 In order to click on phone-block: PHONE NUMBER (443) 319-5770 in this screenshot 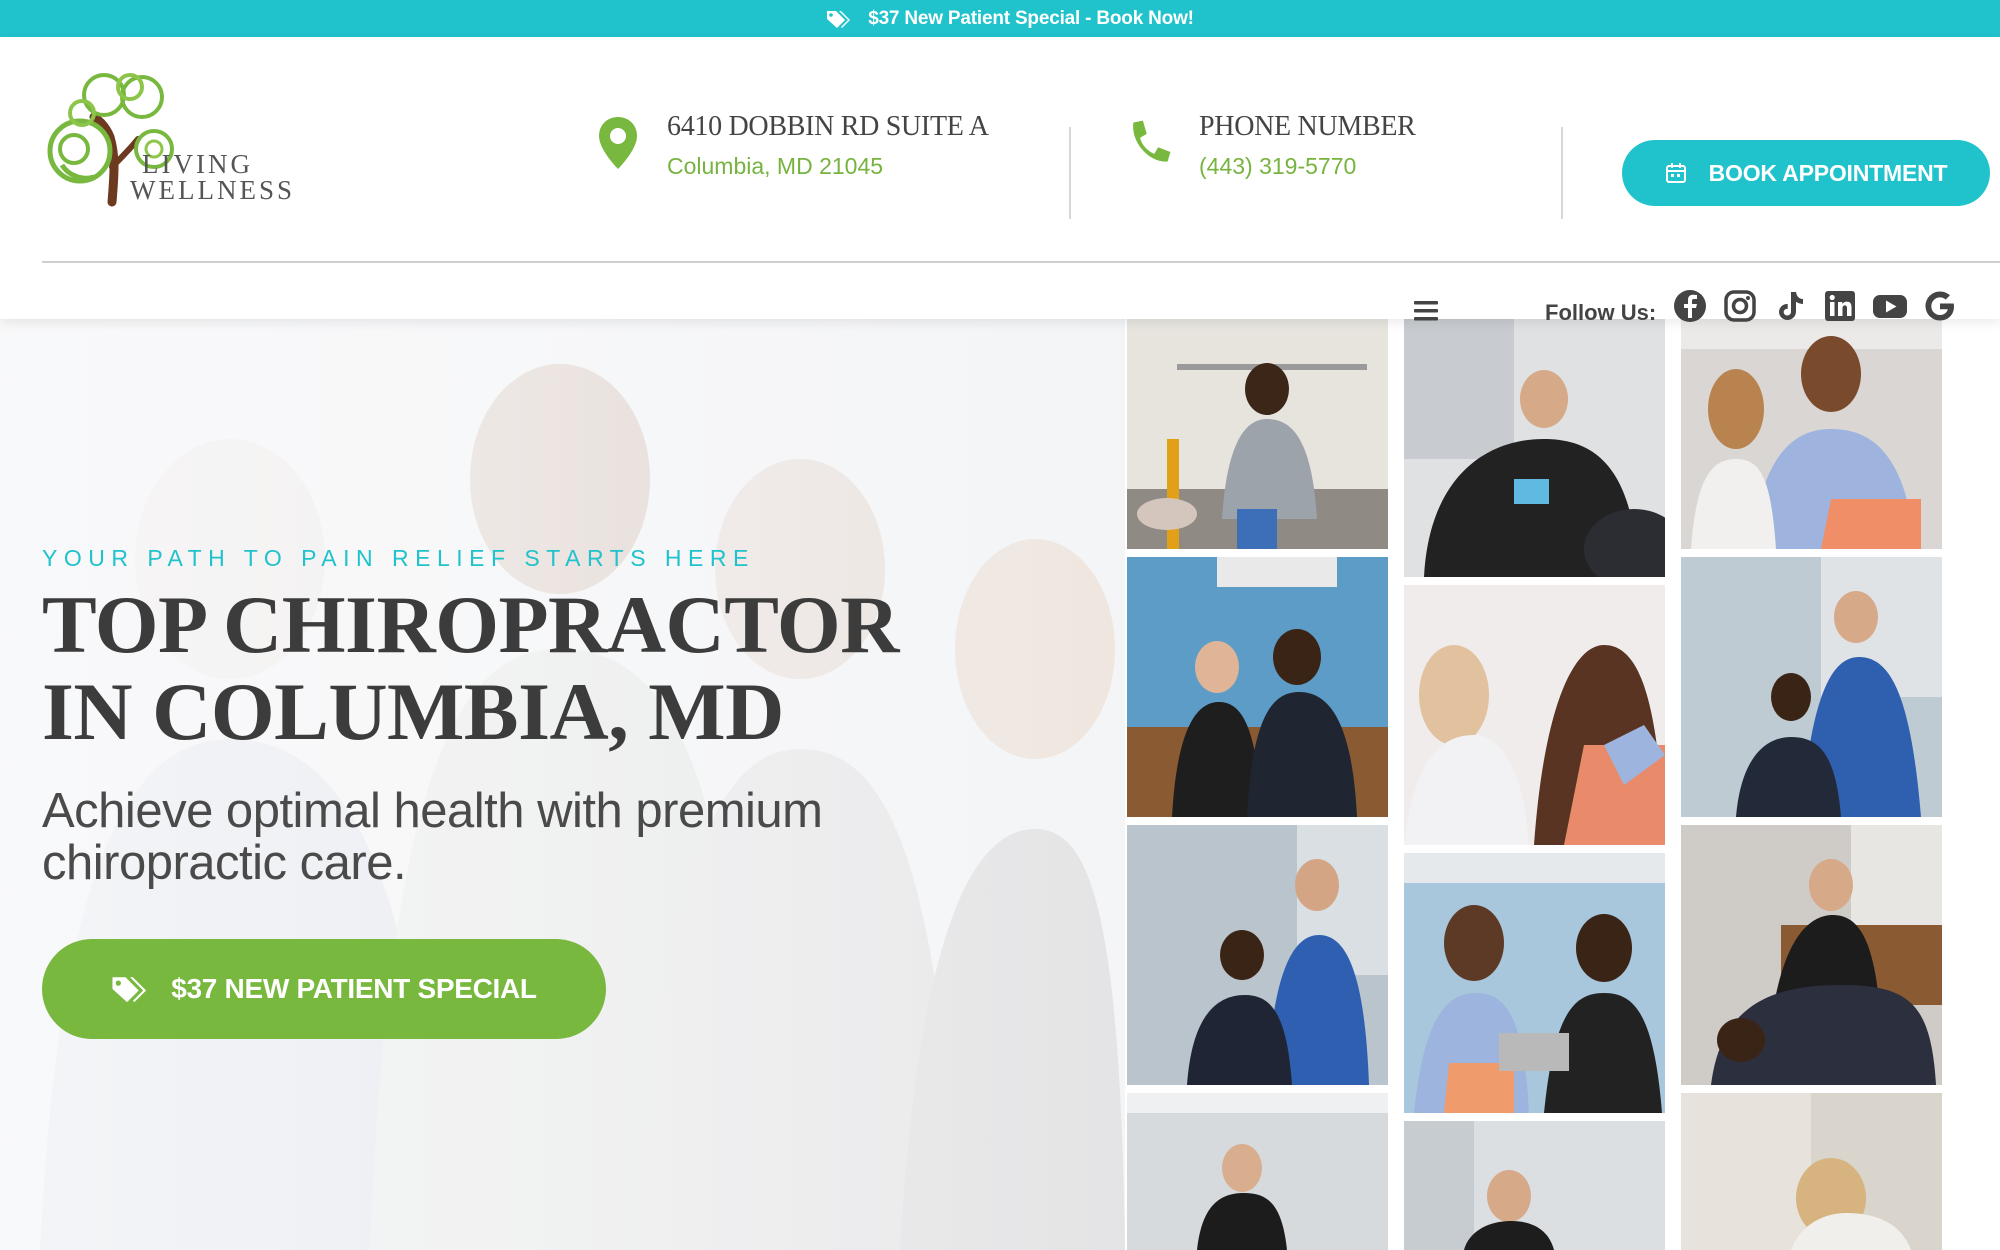, I will do `click(1271, 152)`.